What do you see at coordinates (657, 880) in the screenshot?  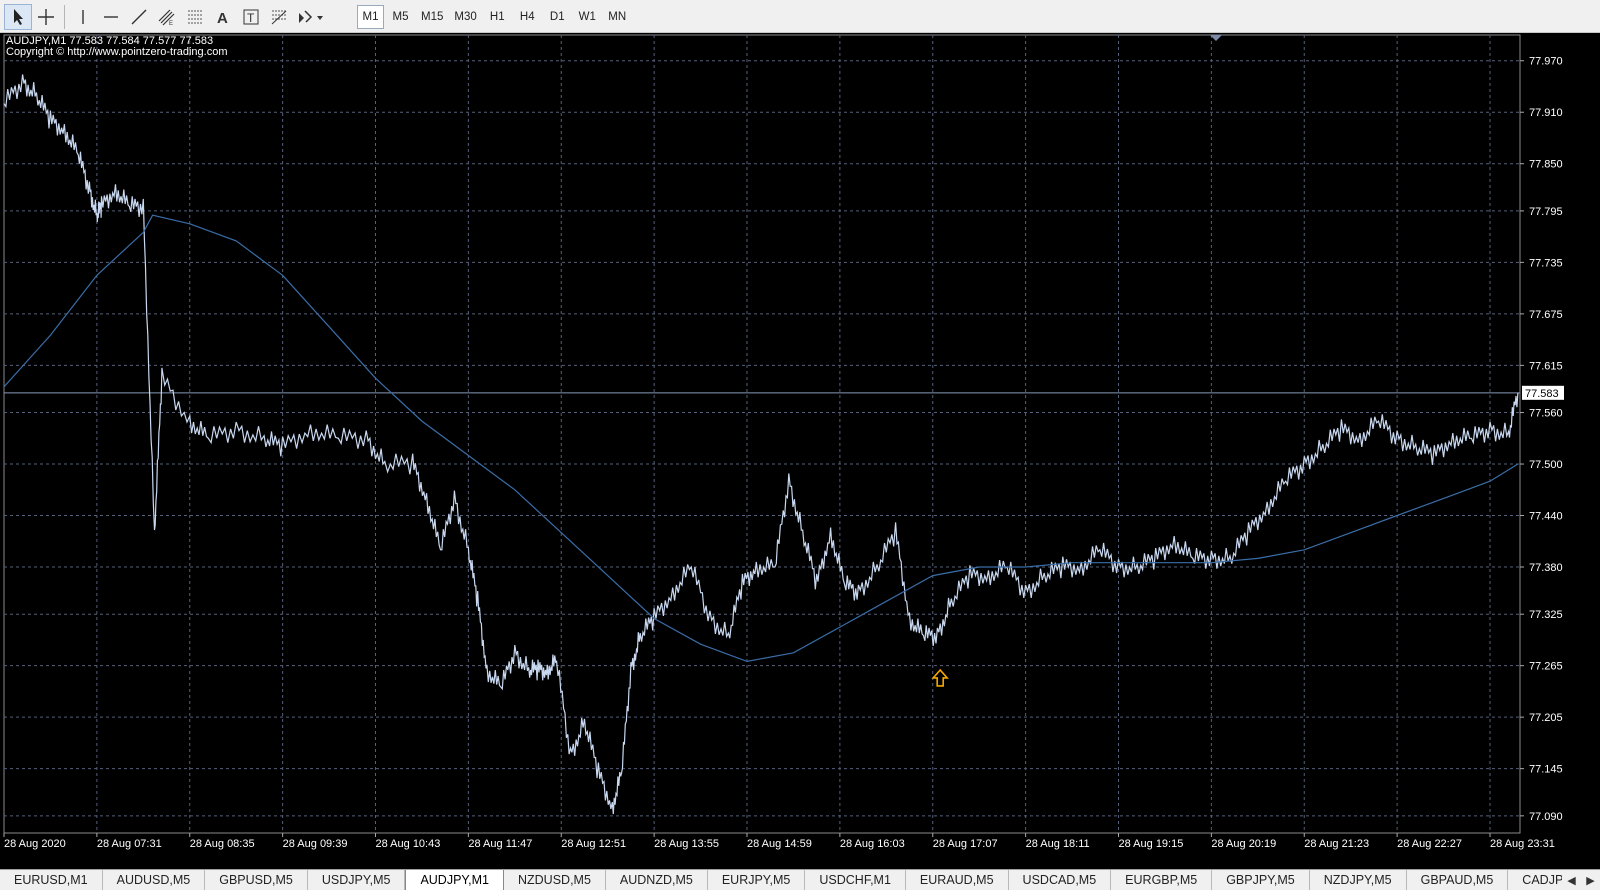 I see `chart-tab: AUDNZD,M5` at bounding box center [657, 880].